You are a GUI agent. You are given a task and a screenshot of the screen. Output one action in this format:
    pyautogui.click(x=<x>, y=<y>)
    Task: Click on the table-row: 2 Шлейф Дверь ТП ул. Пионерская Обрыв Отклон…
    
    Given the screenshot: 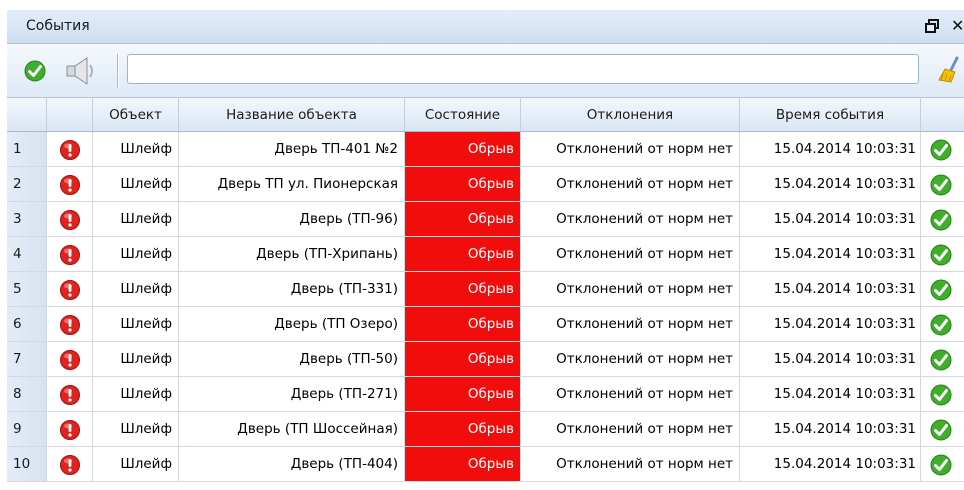 What is the action you would take?
    pyautogui.click(x=485, y=184)
    